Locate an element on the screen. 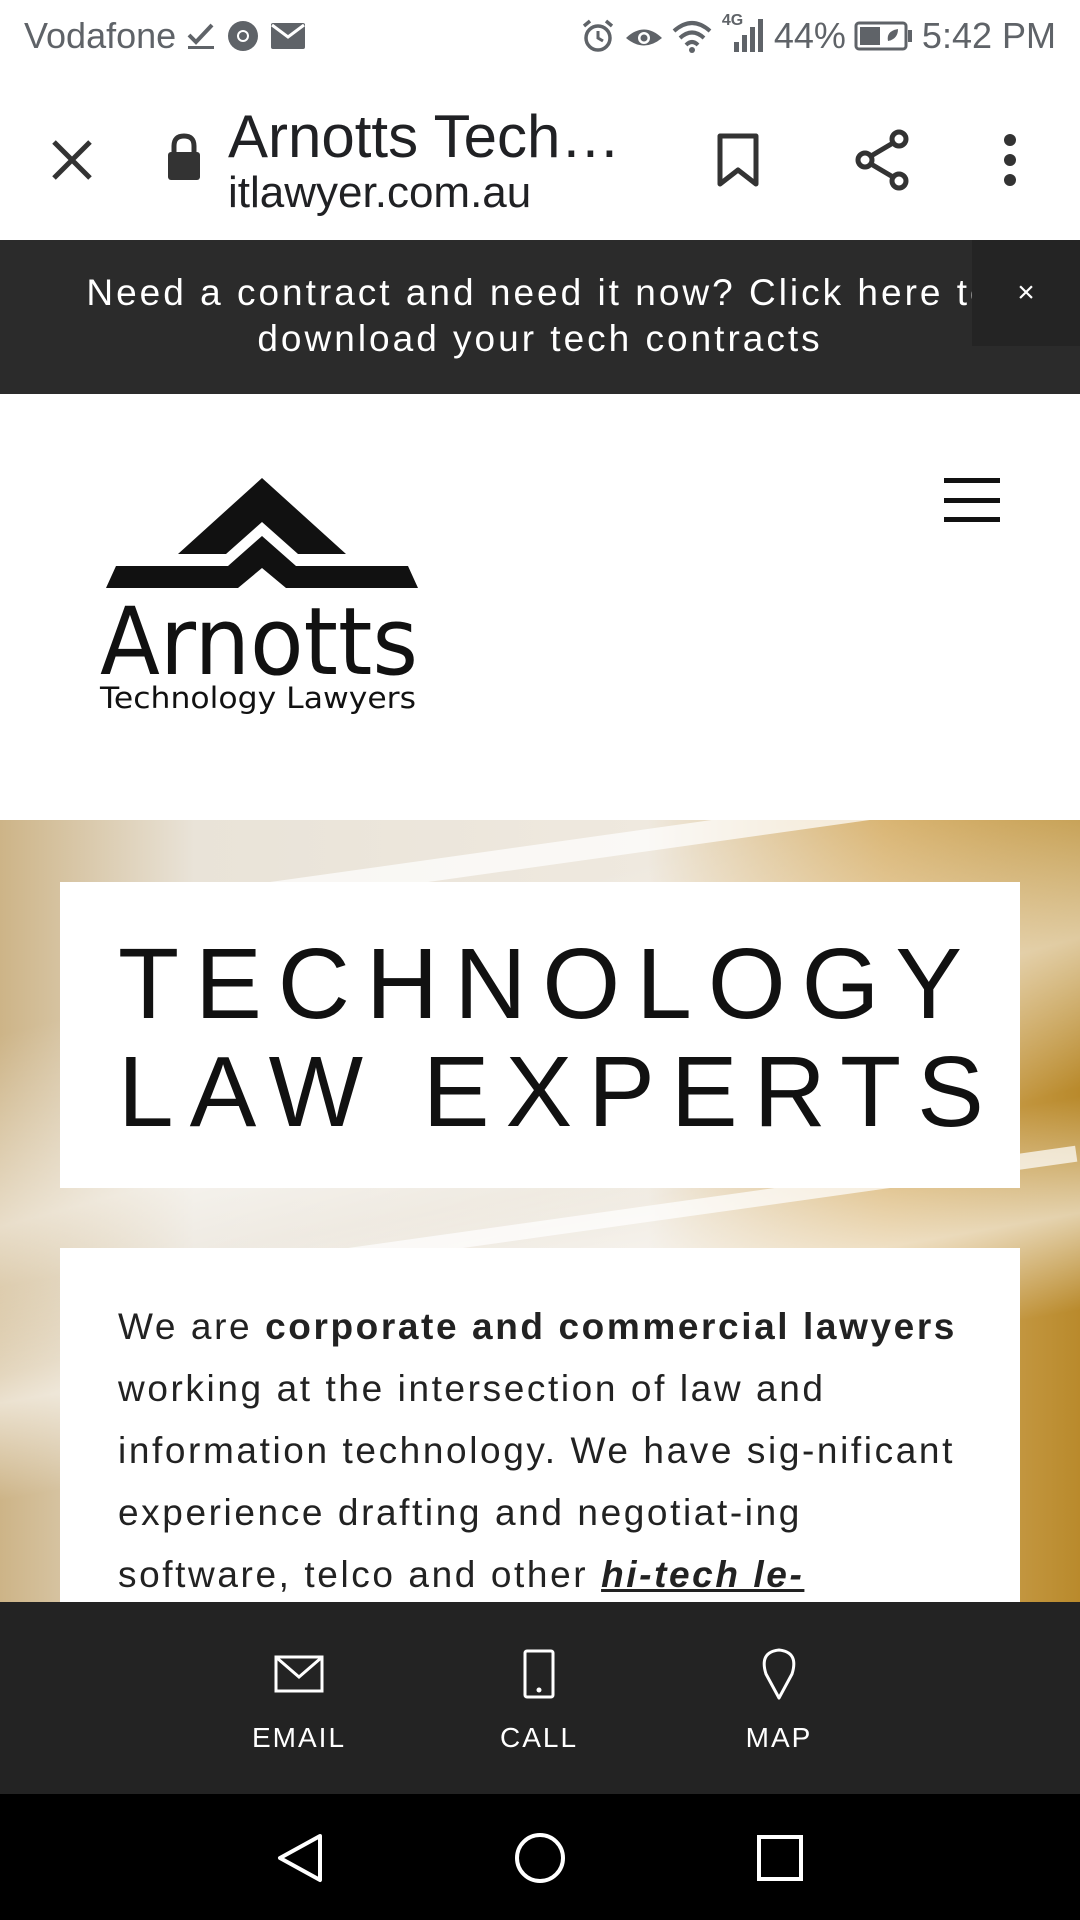 This screenshot has height=1920, width=1080. map-button: MAP is located at coordinates (779, 1700).